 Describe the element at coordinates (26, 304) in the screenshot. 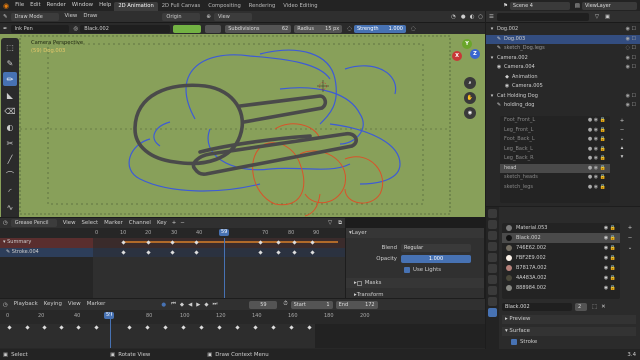

I see `menu-playback: Playback` at that location.